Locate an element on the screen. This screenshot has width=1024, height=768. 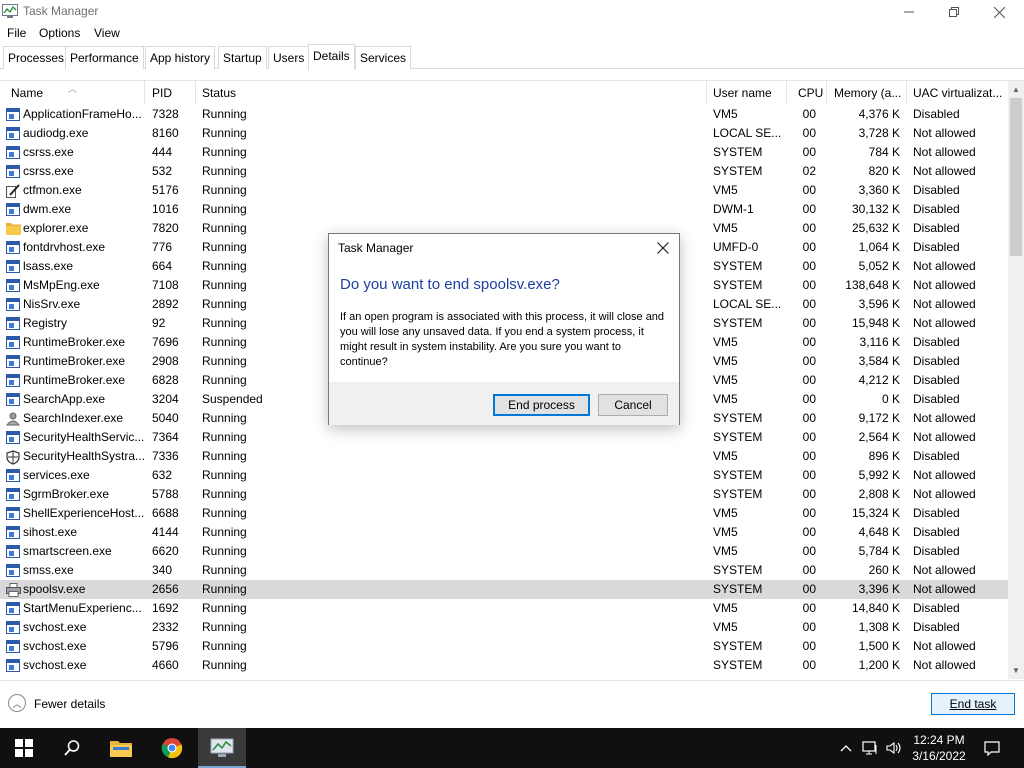
tab-users: Users is located at coordinates (289, 57).